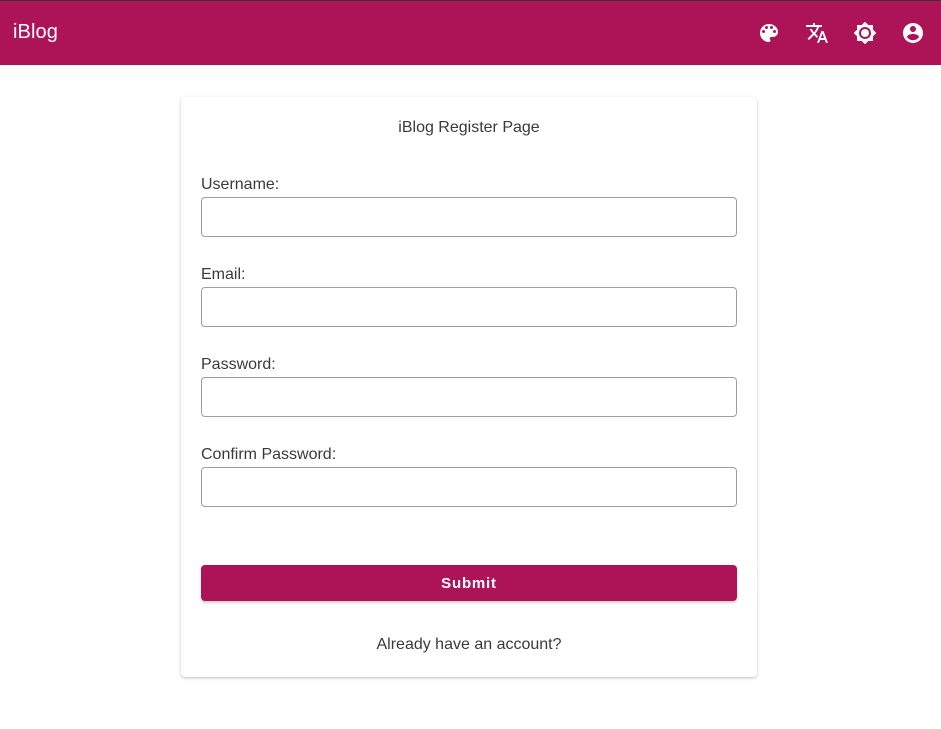 This screenshot has height=729, width=941. I want to click on translate-button, so click(817, 33).